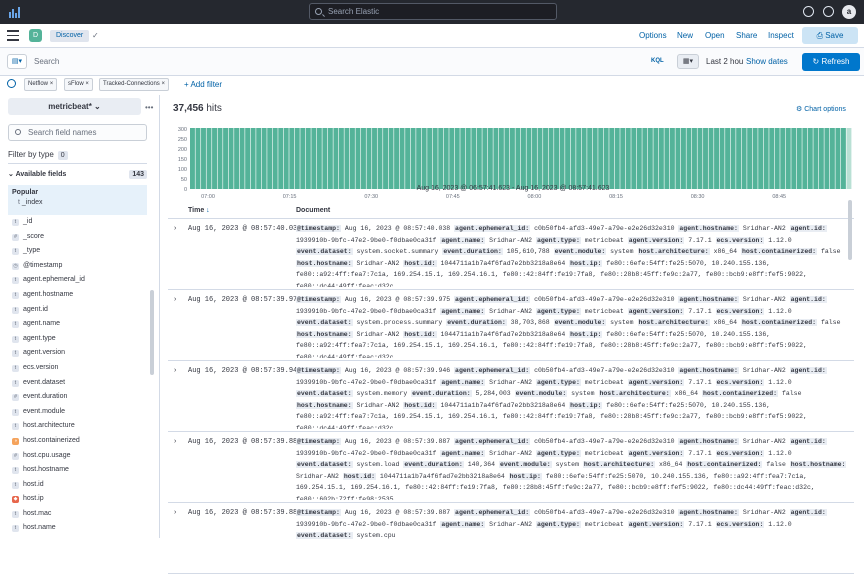 This screenshot has height=574, width=864. Describe the element at coordinates (77, 528) in the screenshot. I see `field-item: t host.name` at that location.